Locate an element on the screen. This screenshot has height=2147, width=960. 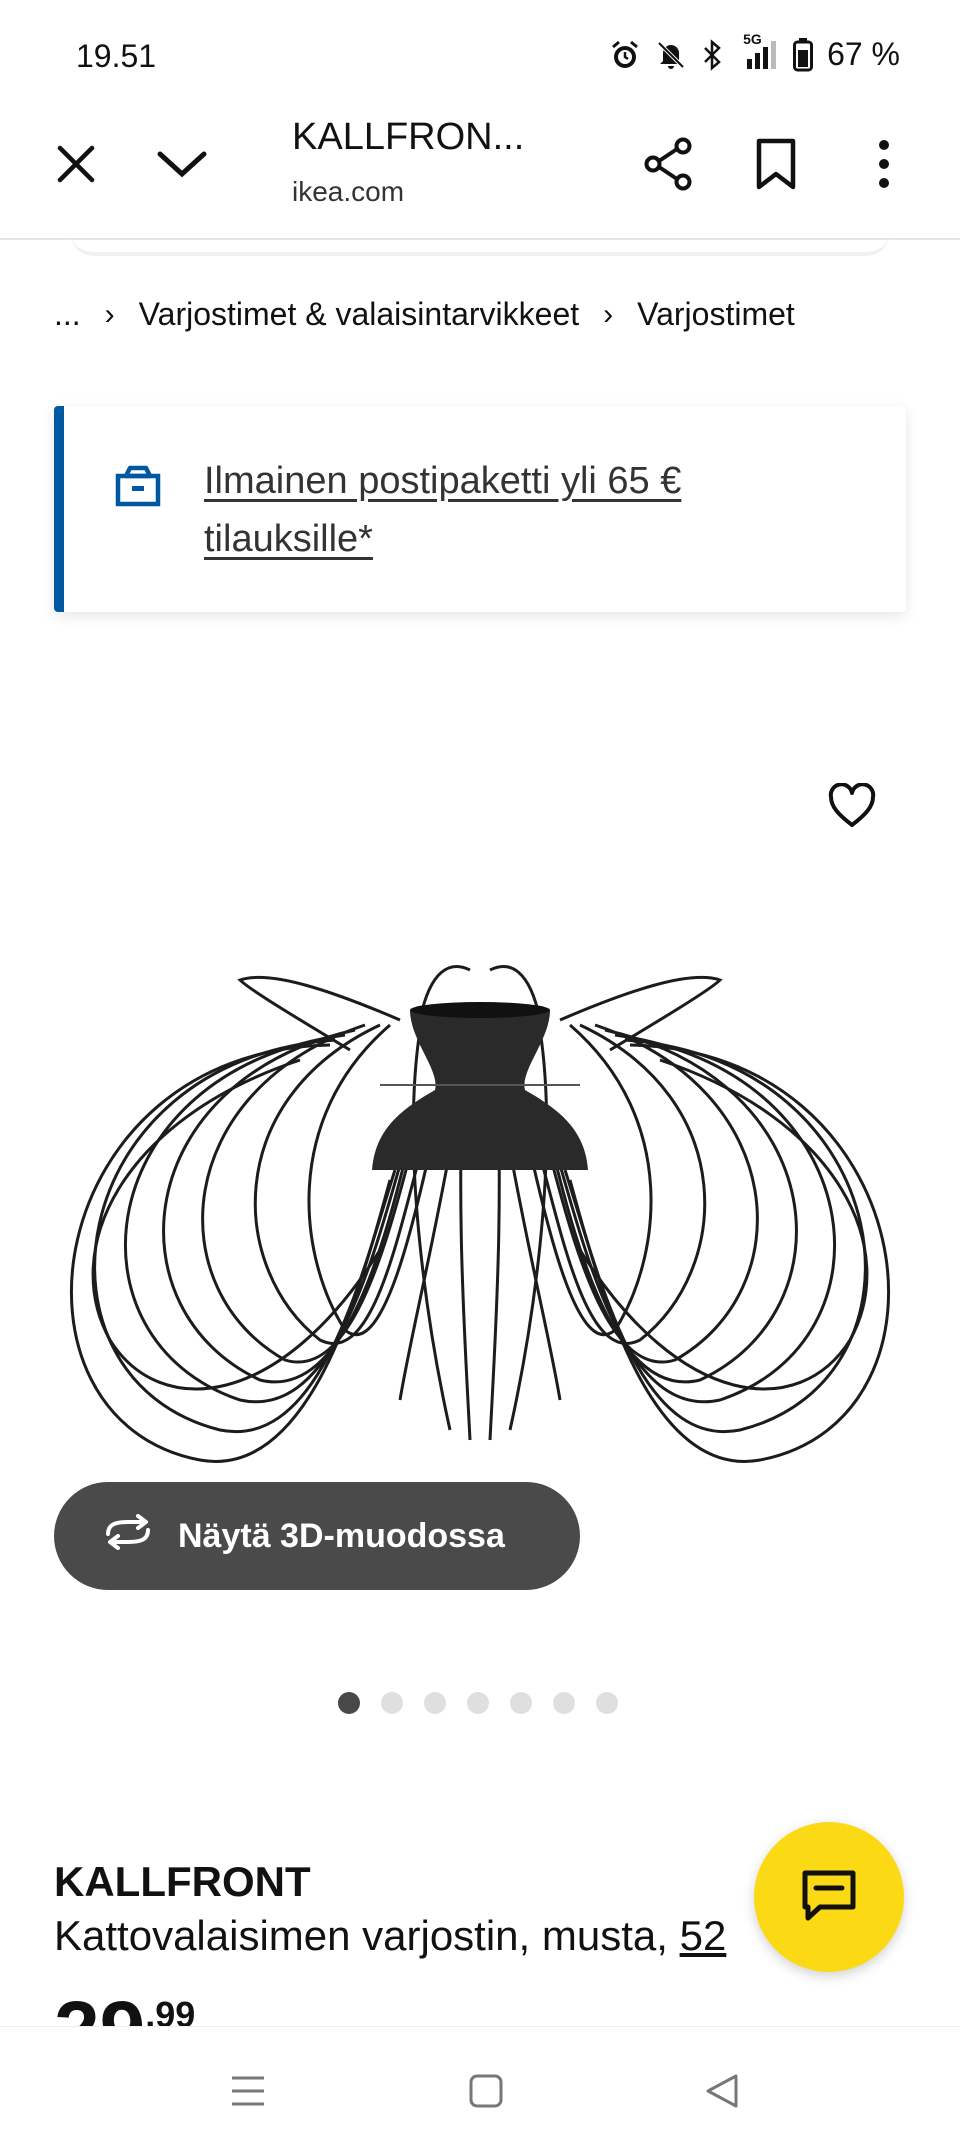
search-bar-edge is located at coordinates (480, 244).